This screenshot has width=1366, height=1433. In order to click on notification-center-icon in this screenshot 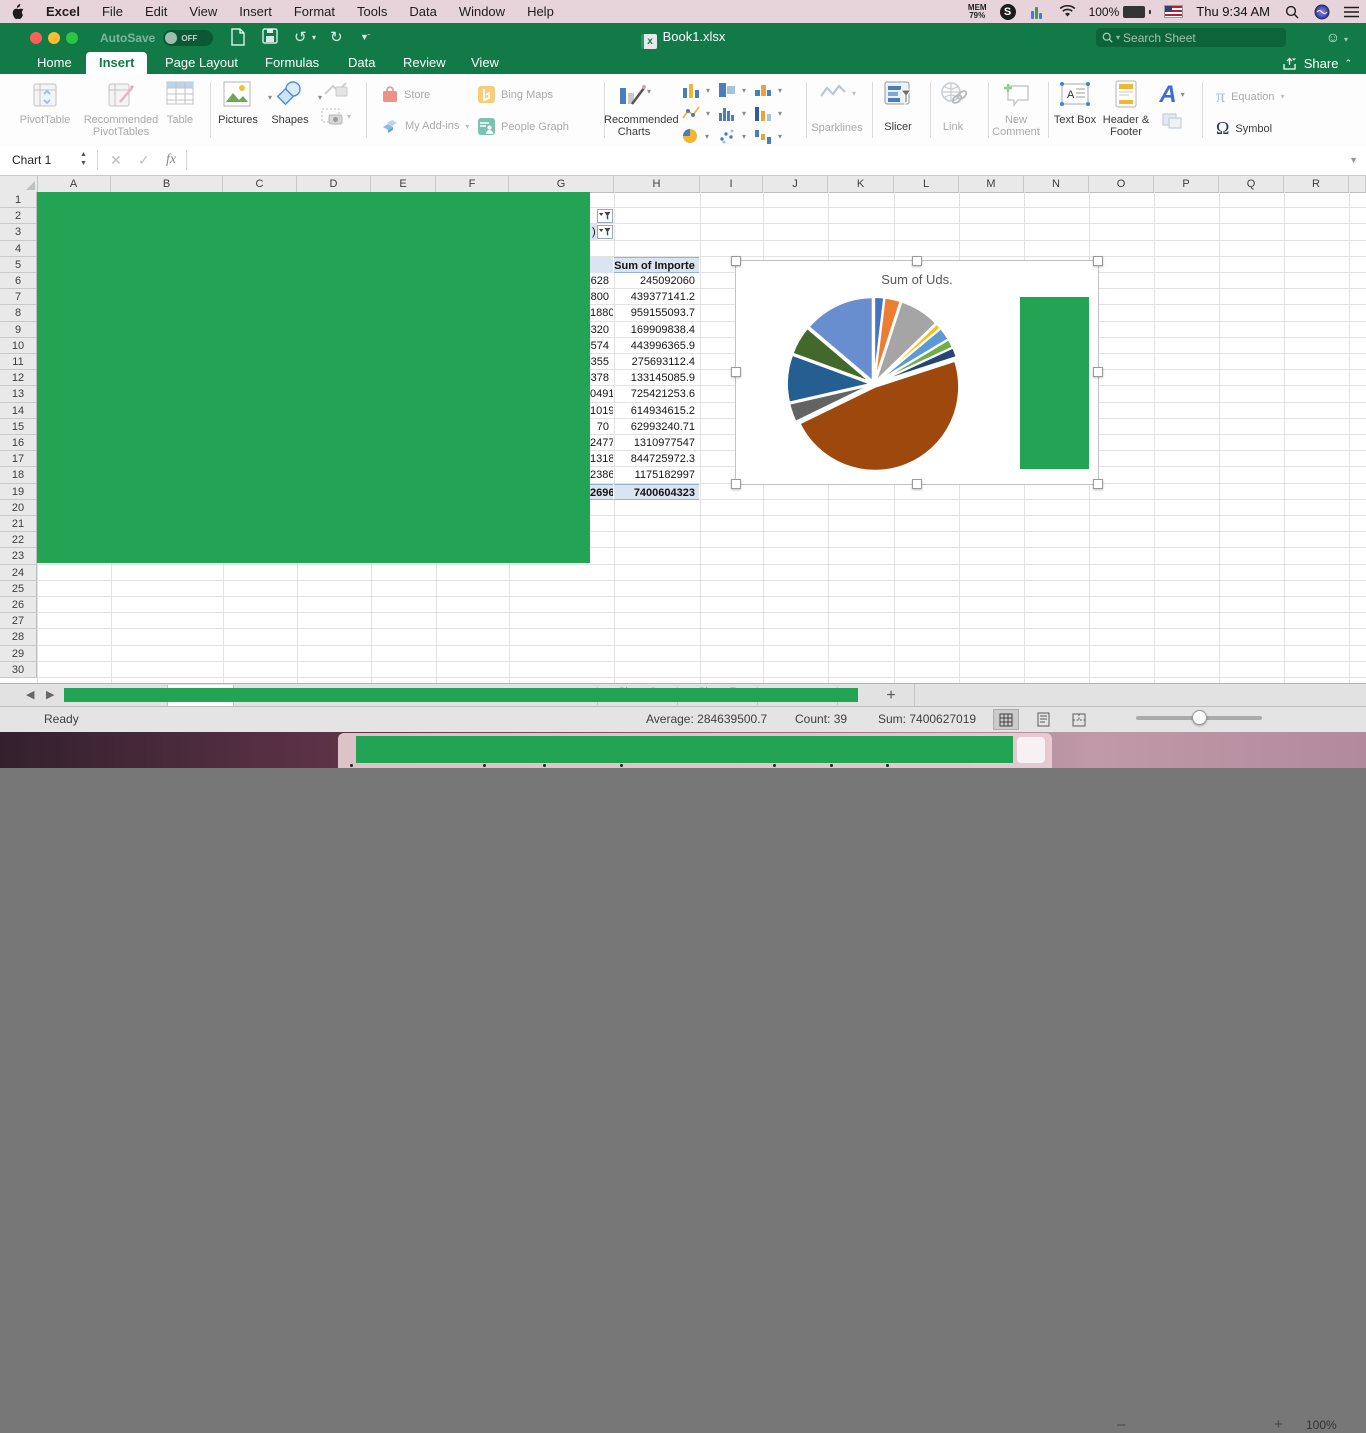, I will do `click(1351, 11)`.